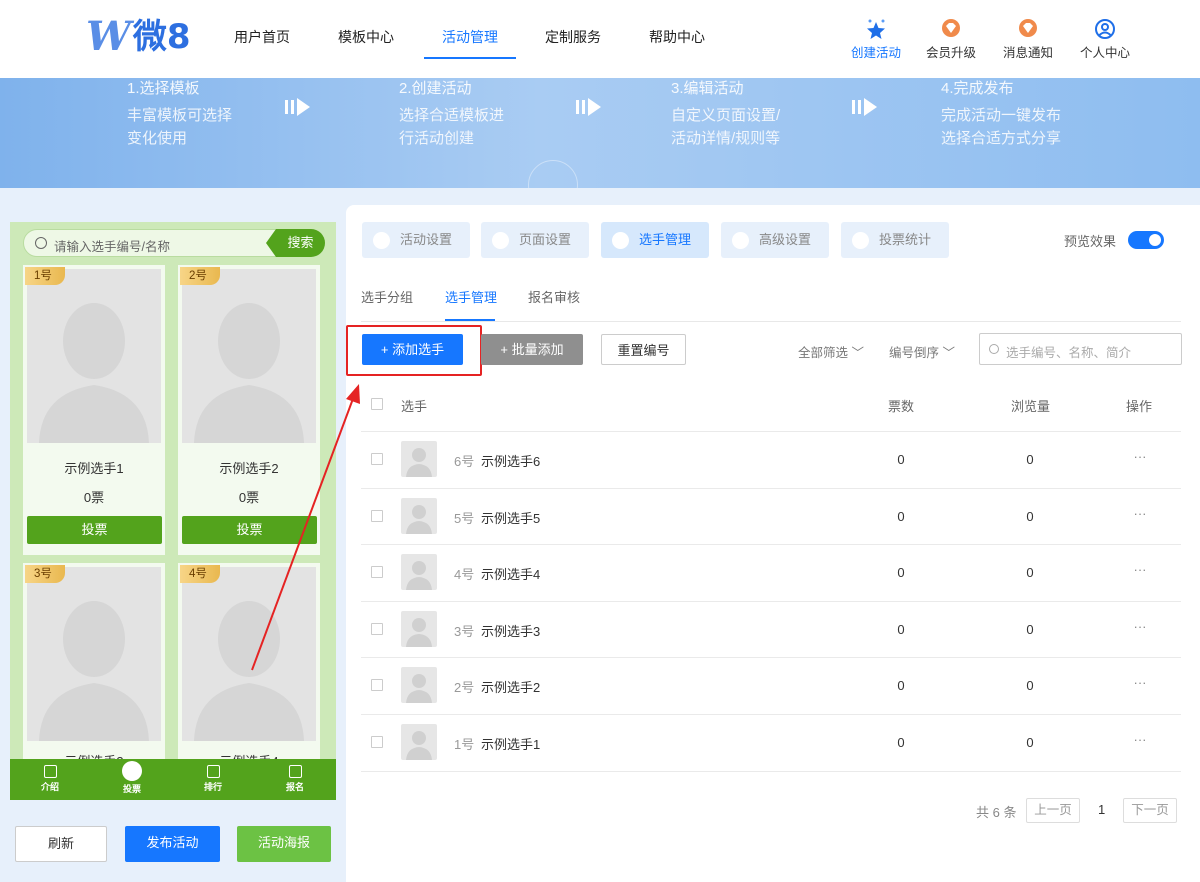 This screenshot has height=882, width=1200. What do you see at coordinates (1105, 37) in the screenshot?
I see `profile-button: 个人中心` at bounding box center [1105, 37].